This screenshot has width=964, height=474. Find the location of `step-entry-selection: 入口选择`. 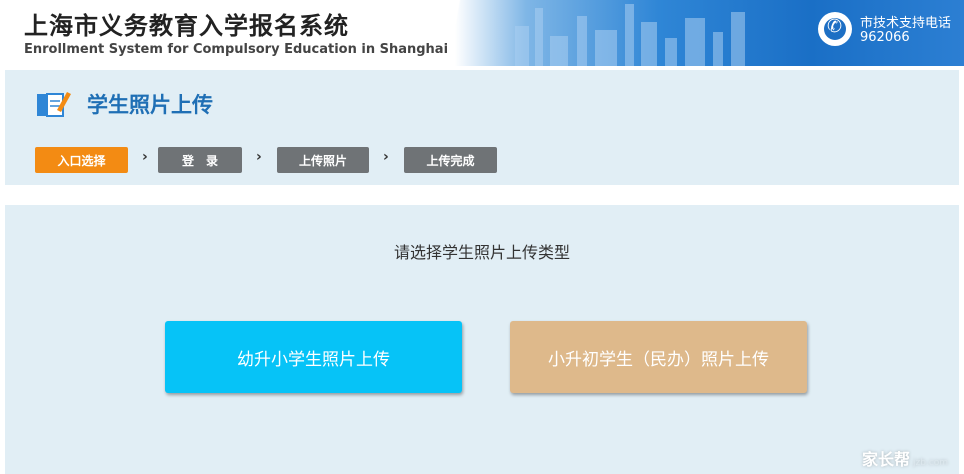

step-entry-selection: 入口选择 is located at coordinates (81, 160).